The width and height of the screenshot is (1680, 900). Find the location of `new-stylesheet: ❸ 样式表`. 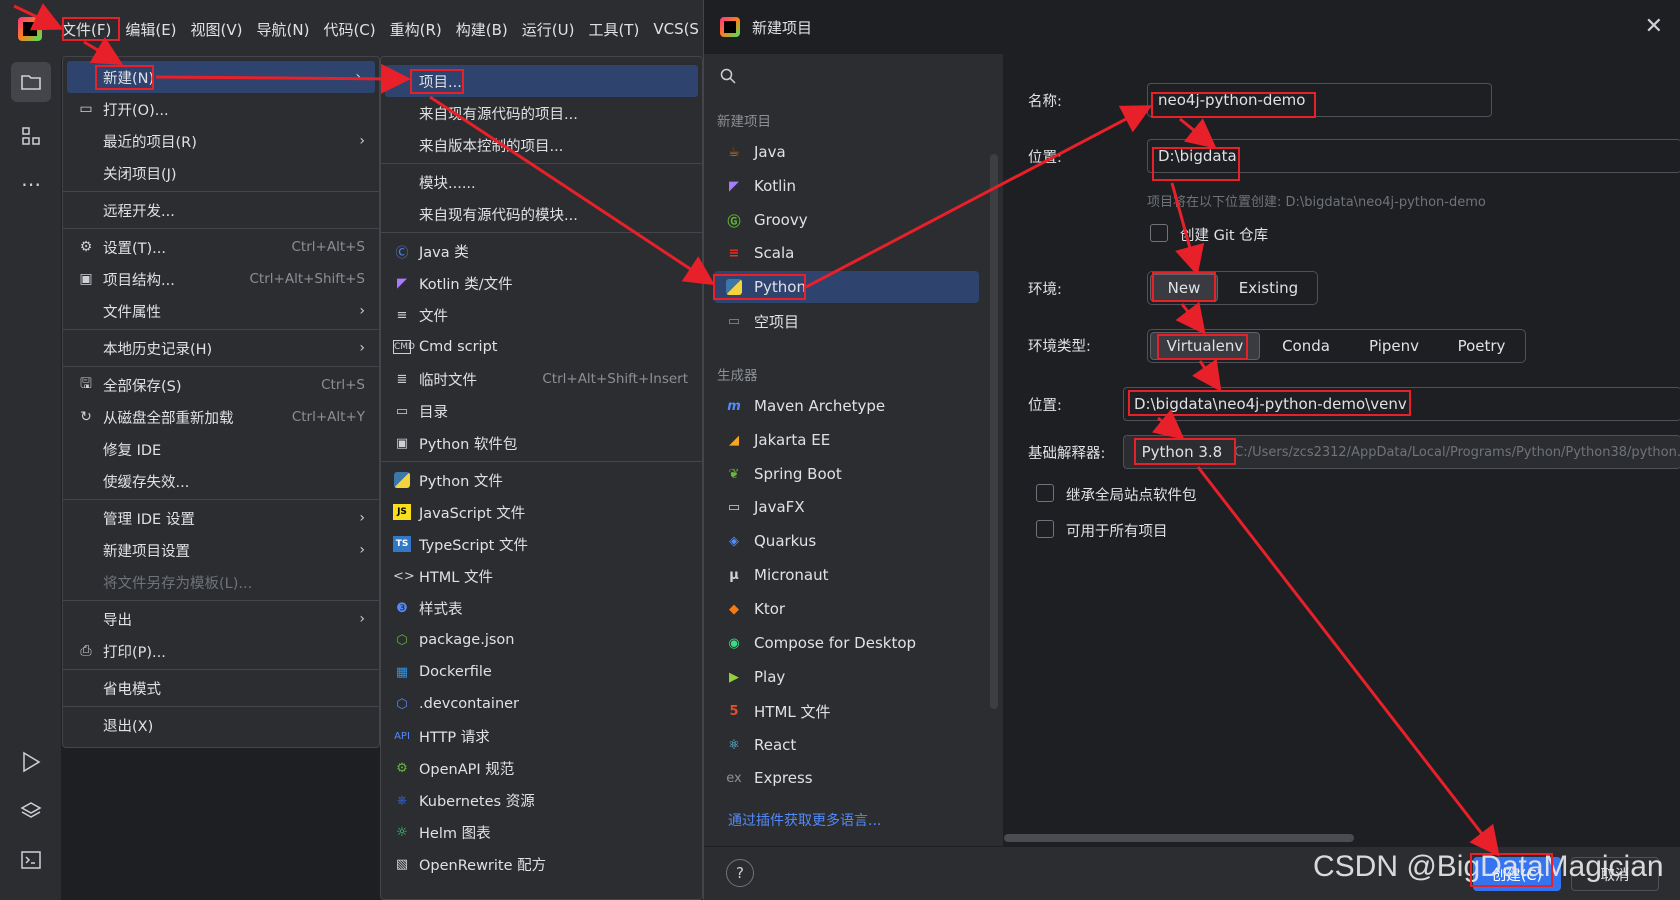

new-stylesheet: ❸ 样式表 is located at coordinates (541, 608).